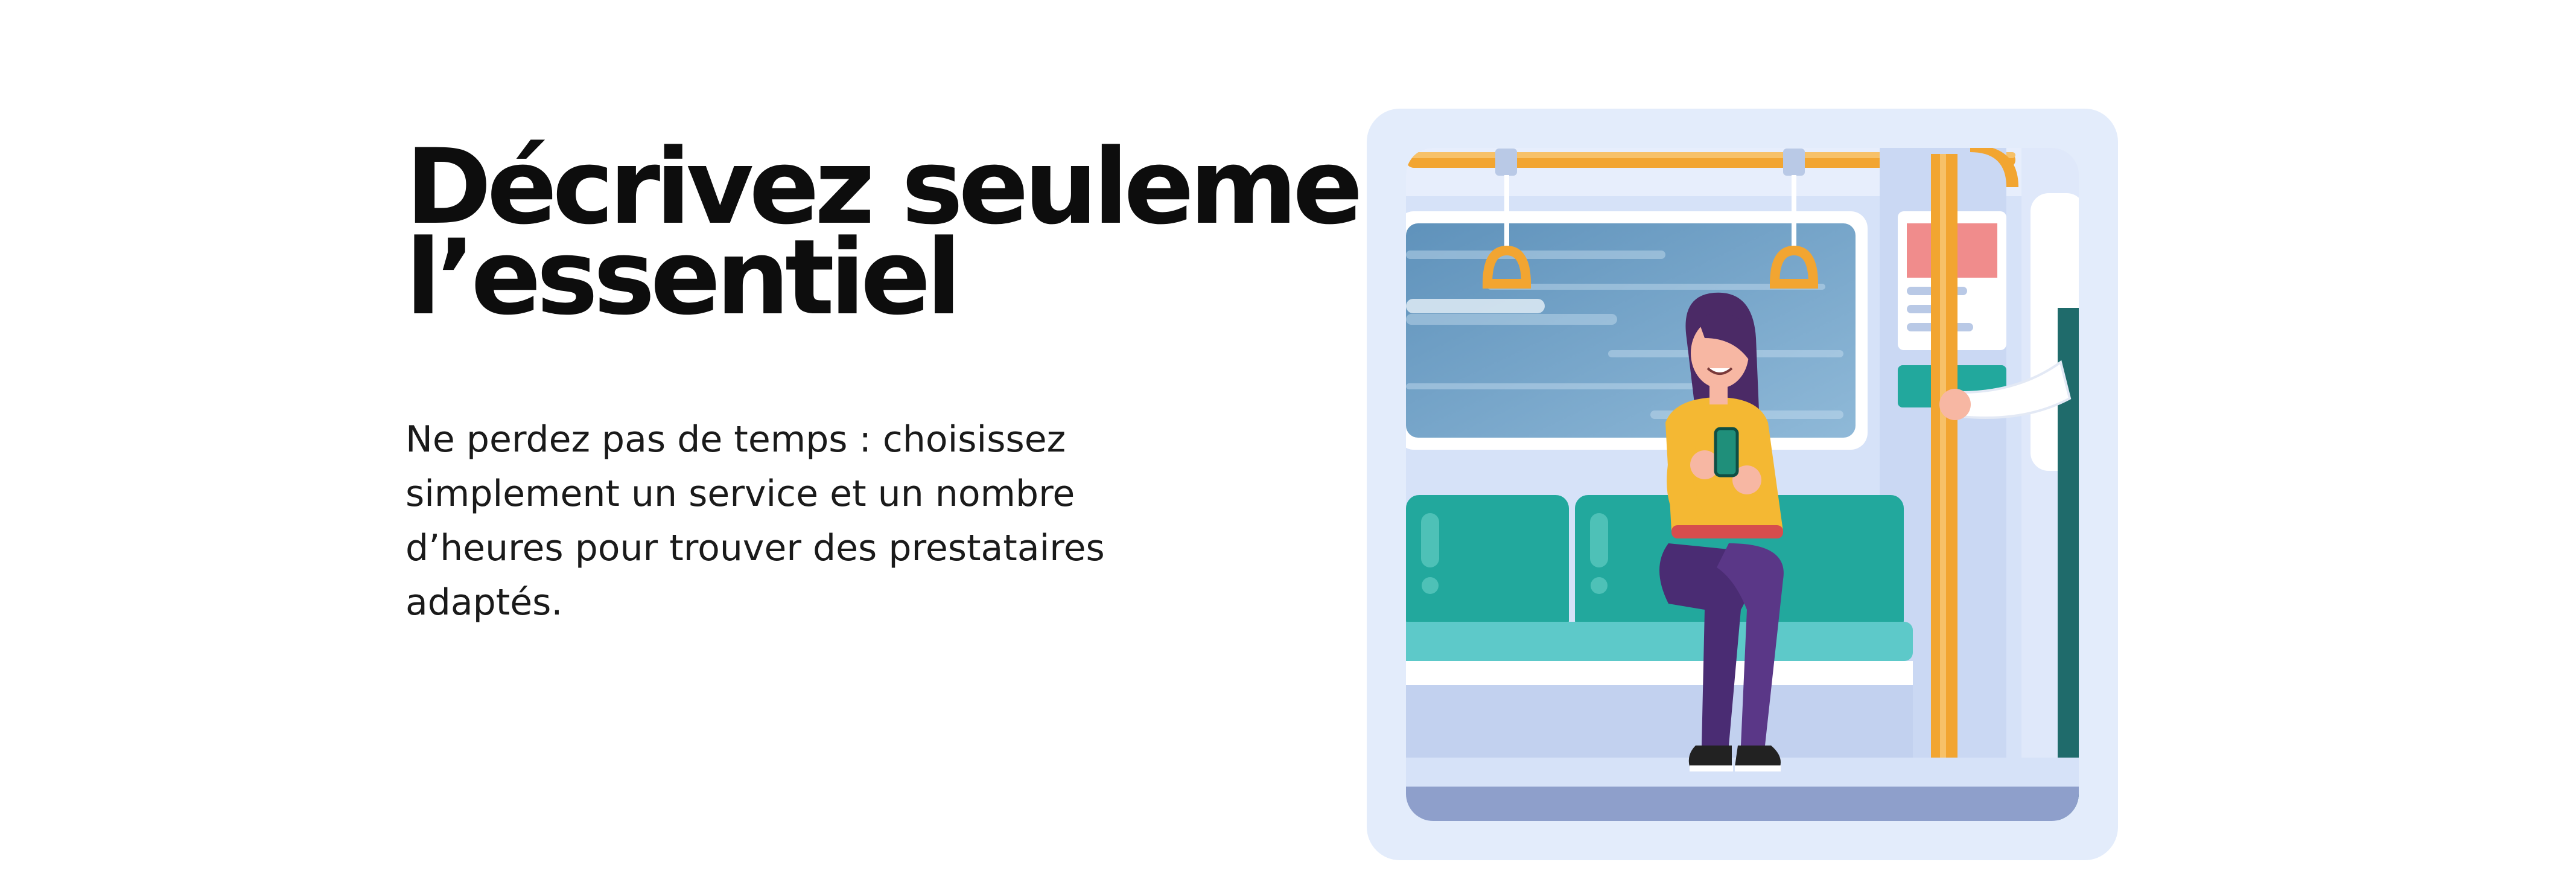  I want to click on phone-icon, so click(1726, 452).